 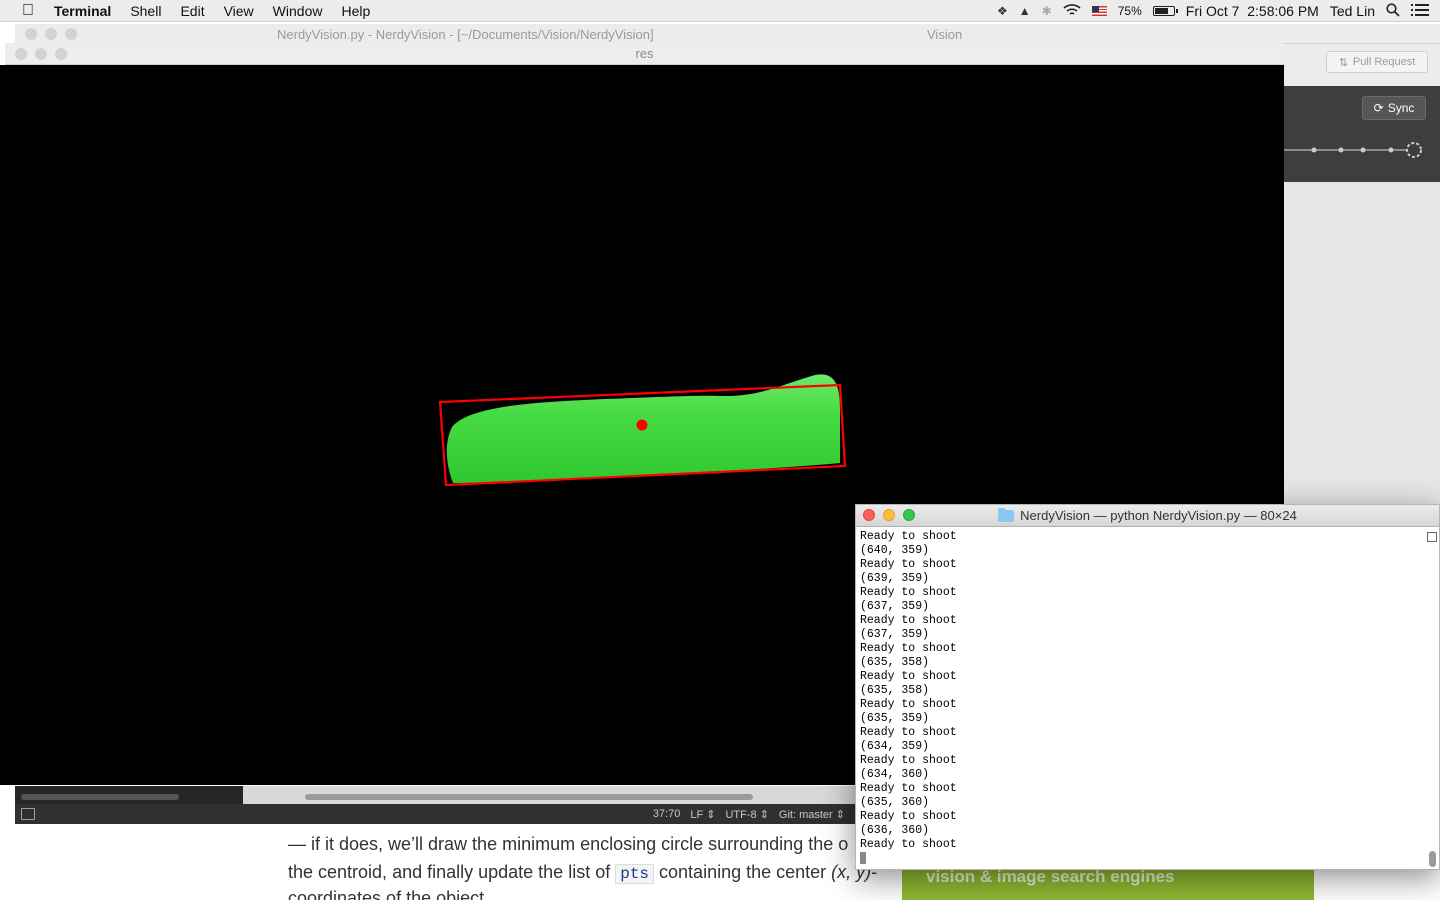 I want to click on article-line-2-text-after: containing the center, so click(x=743, y=872).